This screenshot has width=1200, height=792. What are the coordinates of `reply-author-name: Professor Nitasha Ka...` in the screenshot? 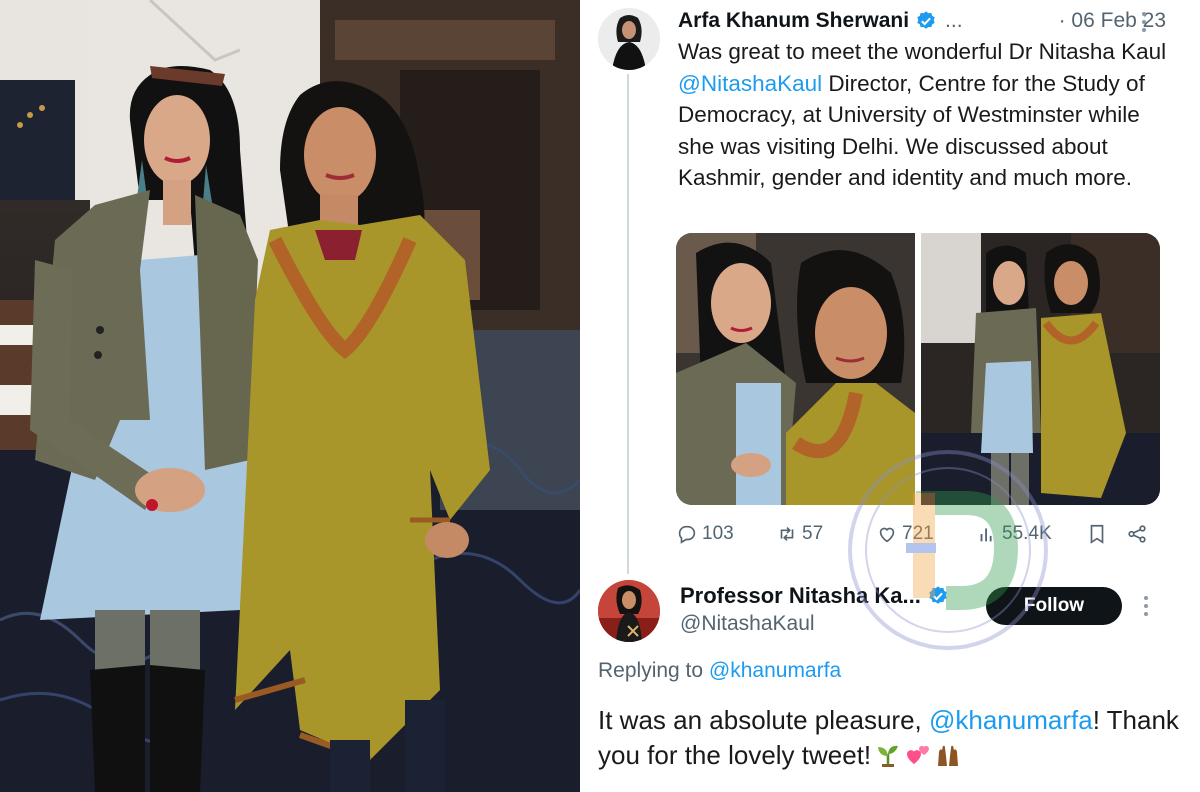 It's located at (800, 596).